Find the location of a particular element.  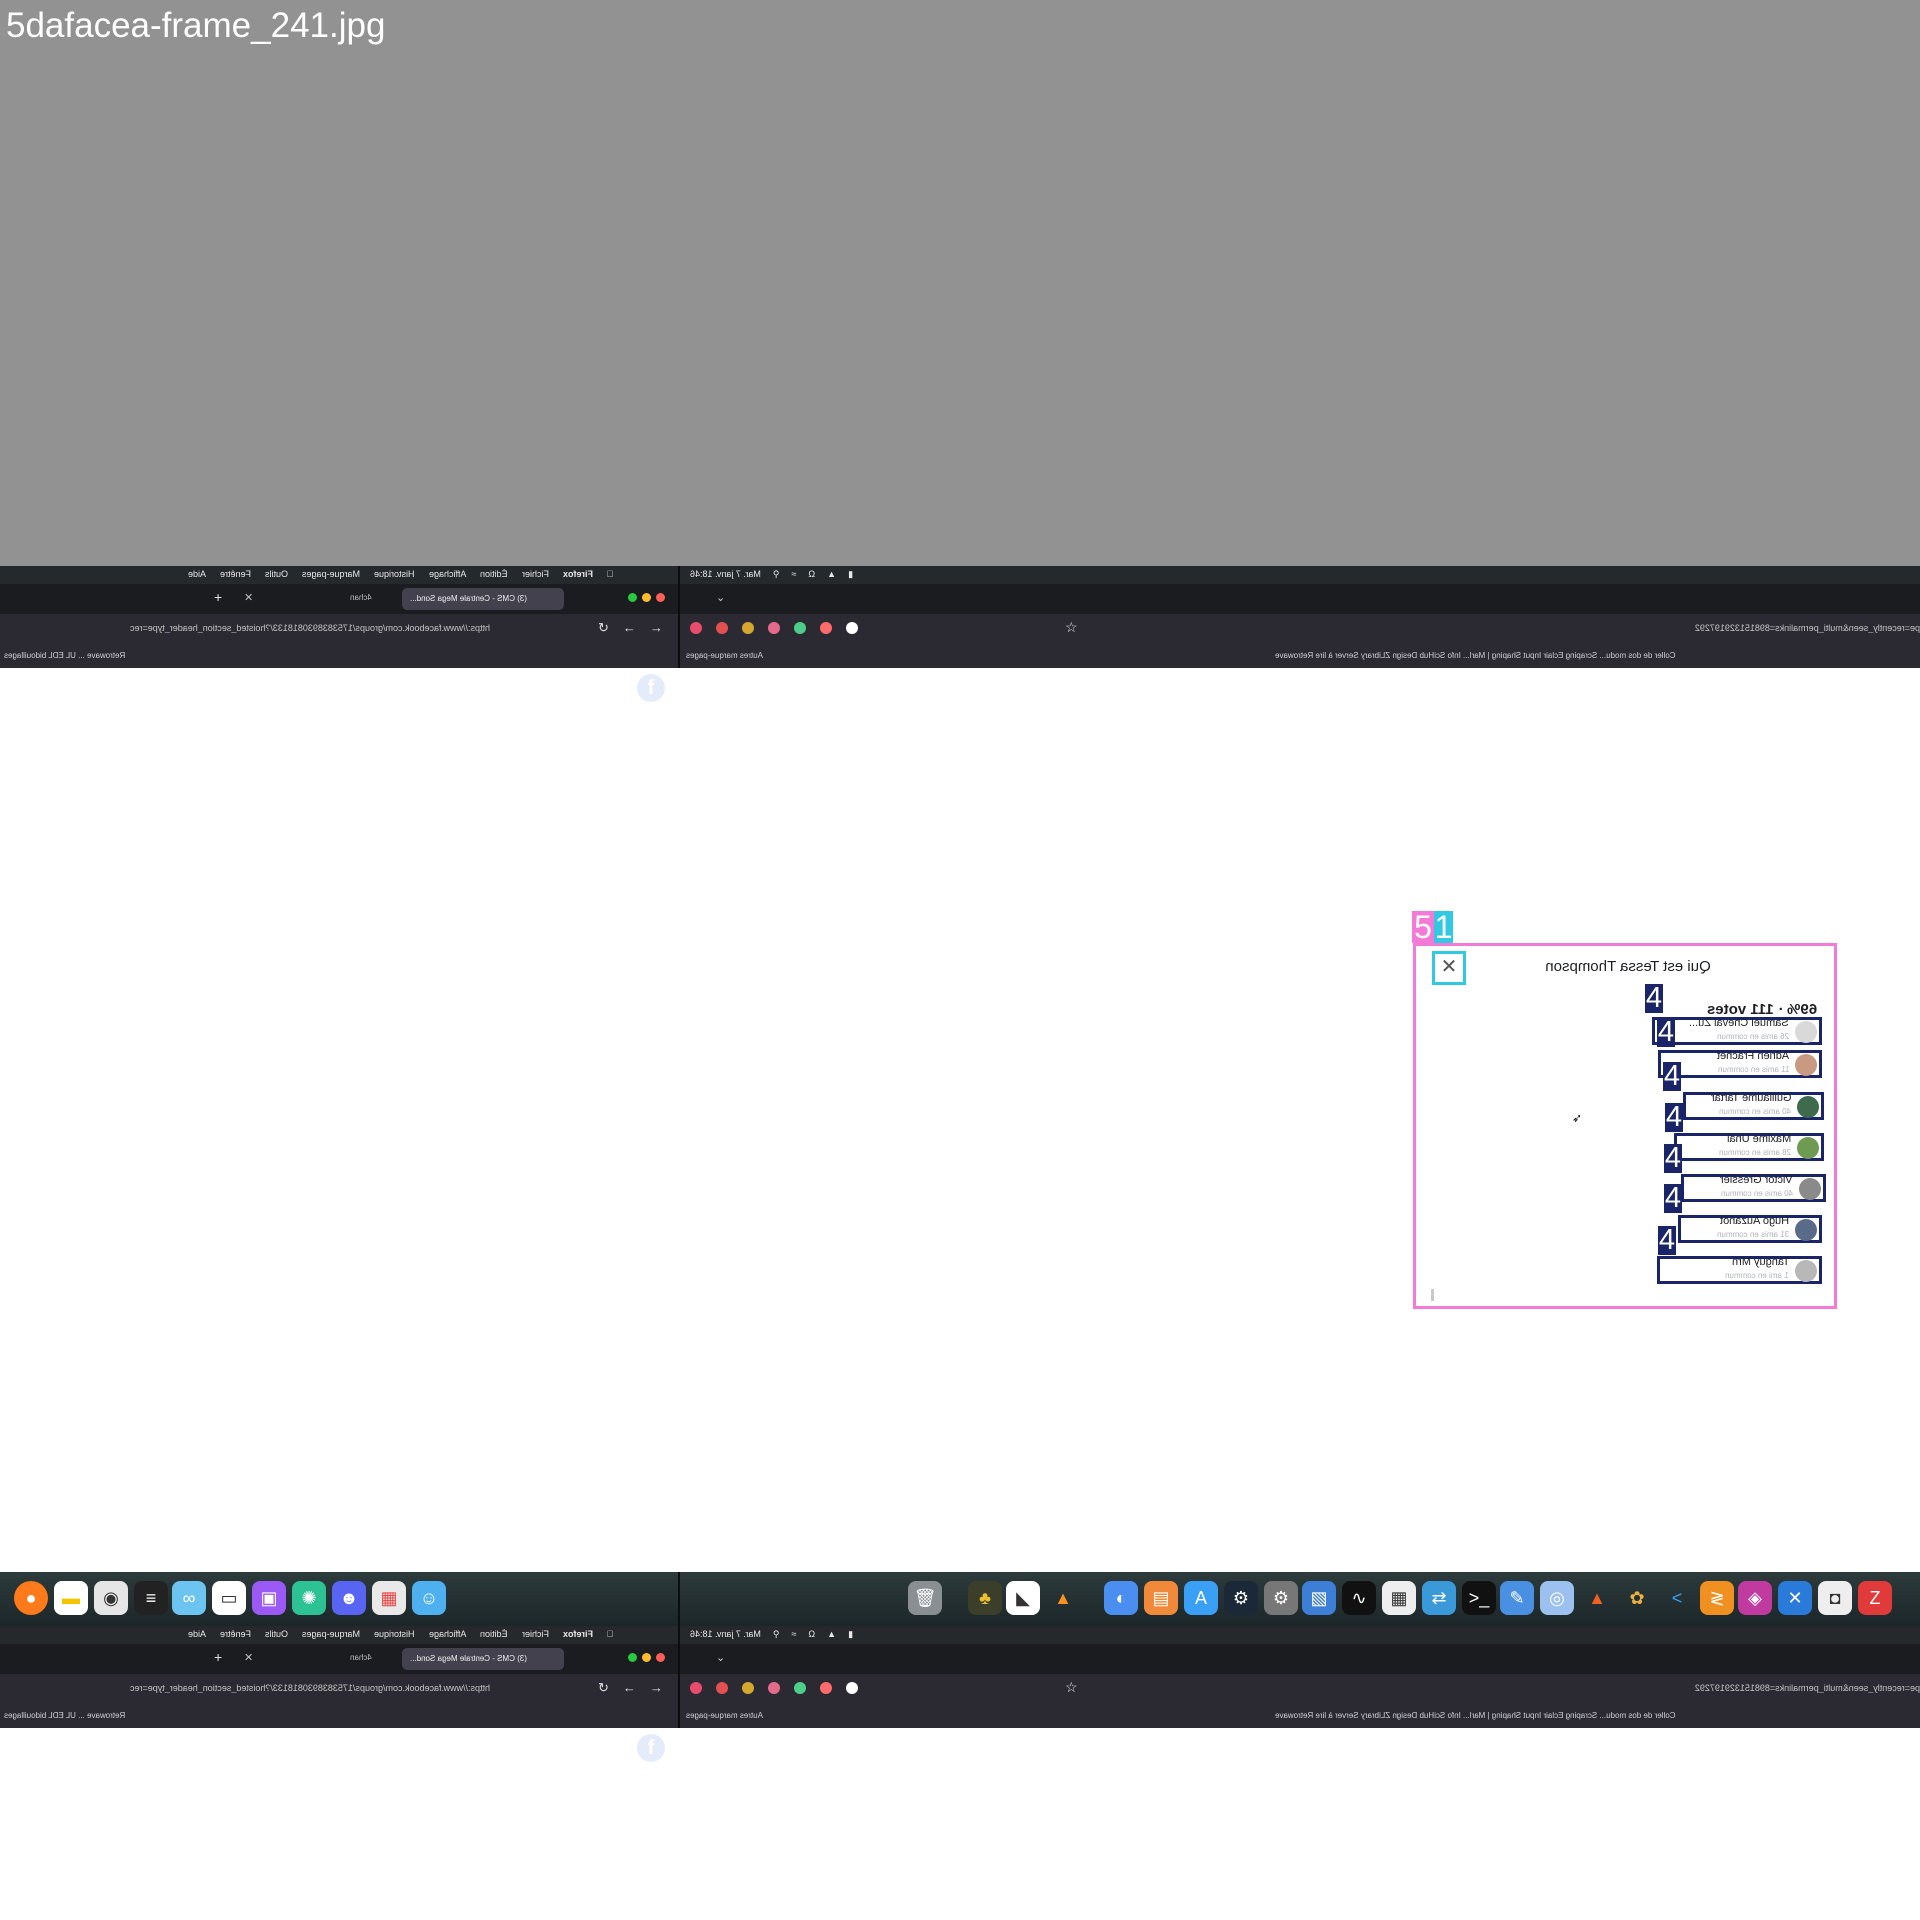

app-icon: ▤ is located at coordinates (1161, 1598).